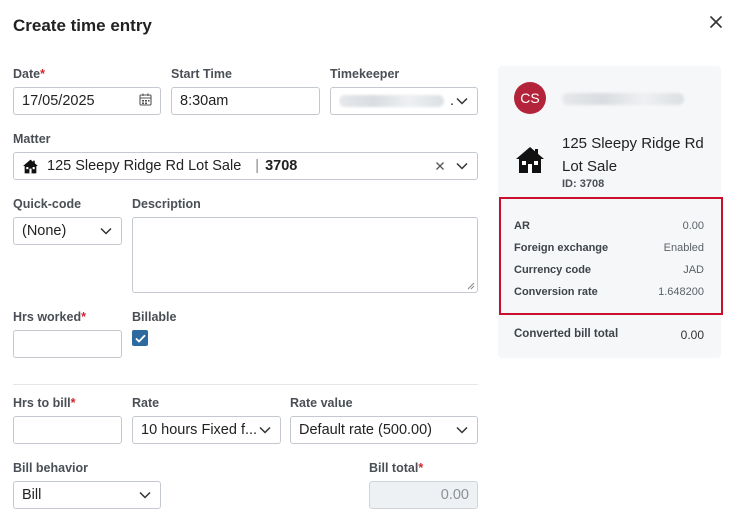 The image size is (730, 521). I want to click on quick-code-select: (None), so click(67, 231).